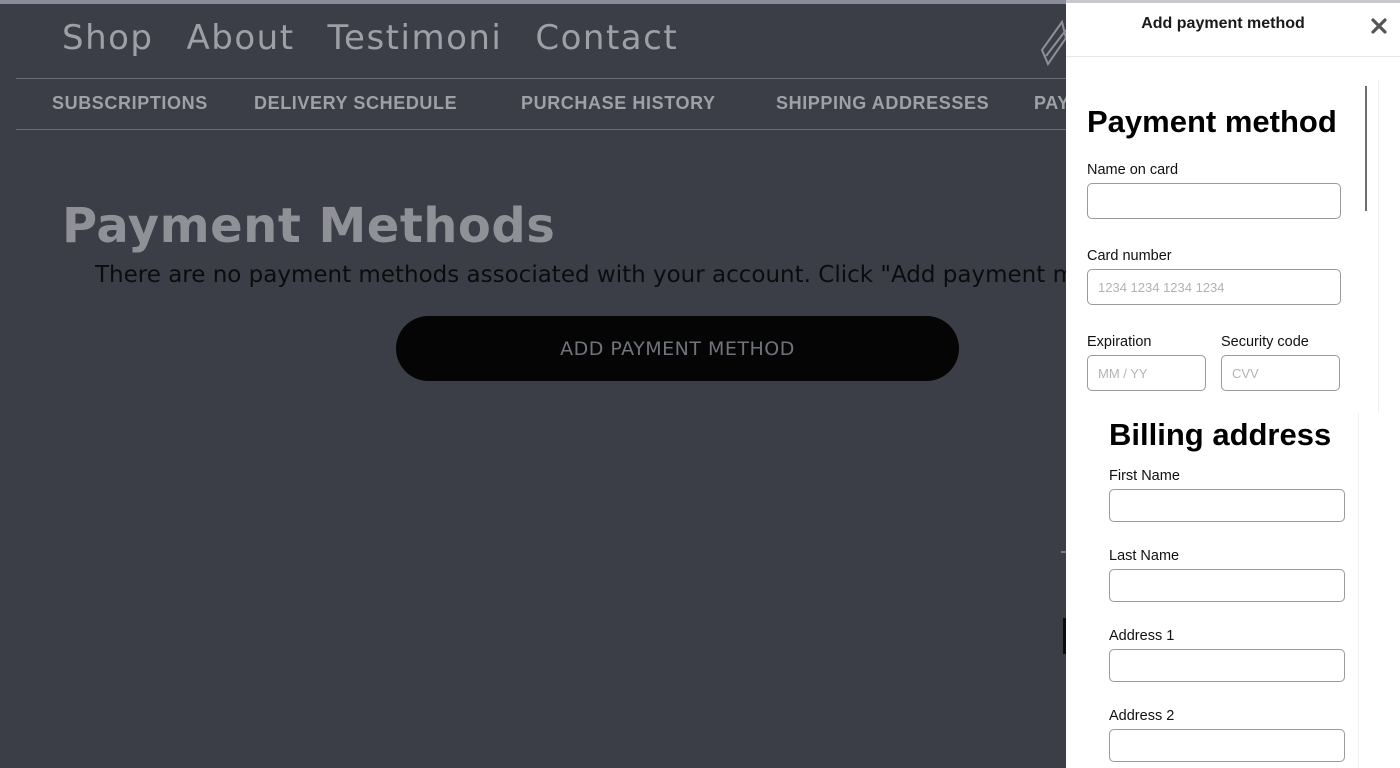 The image size is (1400, 768). I want to click on subnav-shipping-addresses: SHIPPING ADDRESSES, so click(882, 103).